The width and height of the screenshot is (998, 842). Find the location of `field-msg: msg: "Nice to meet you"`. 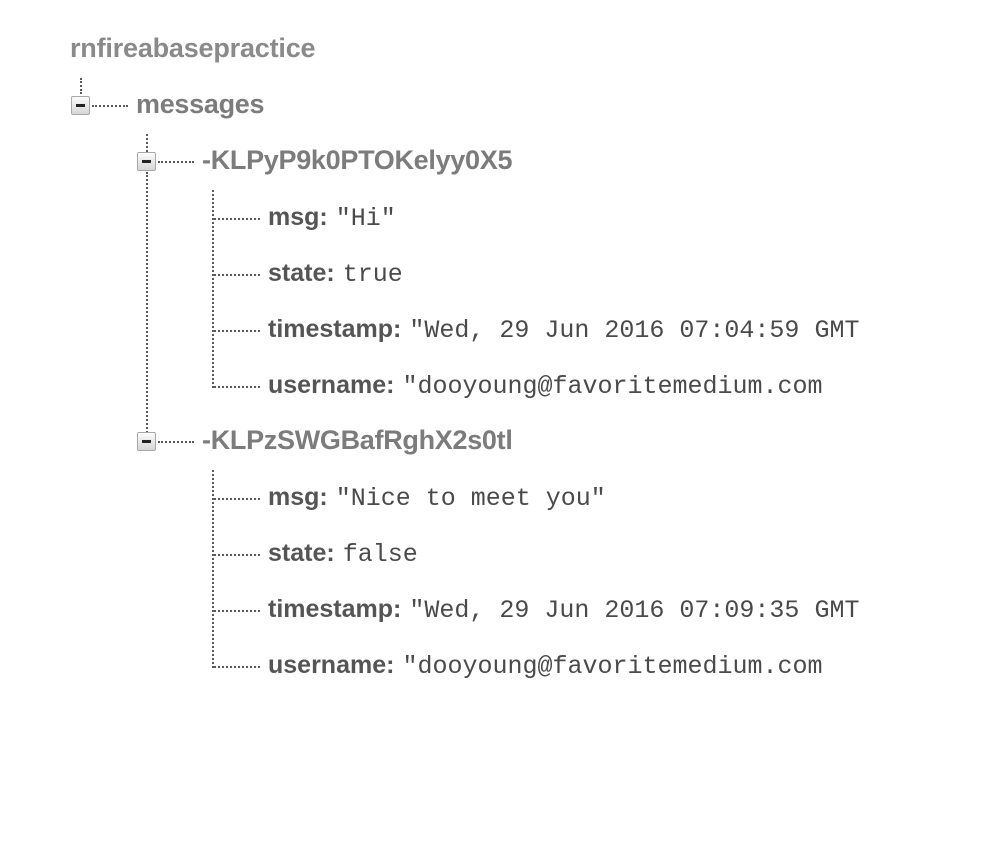

field-msg: msg: "Nice to meet you" is located at coordinates (437, 498).